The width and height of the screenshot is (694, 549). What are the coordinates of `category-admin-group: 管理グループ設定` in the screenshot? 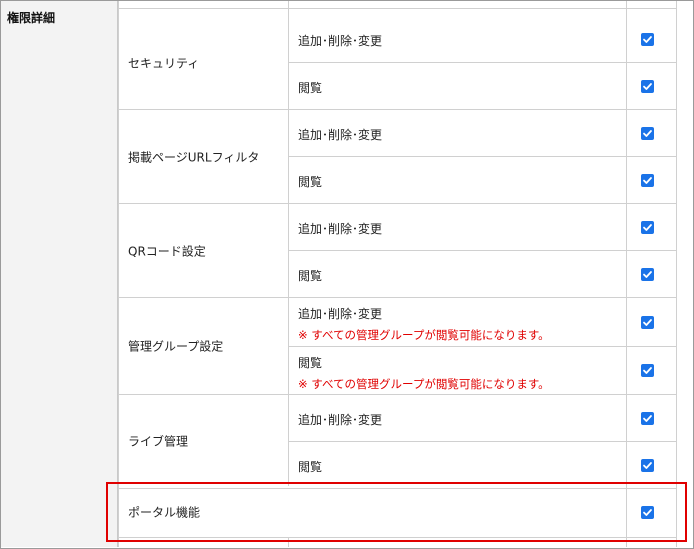 It's located at (176, 346).